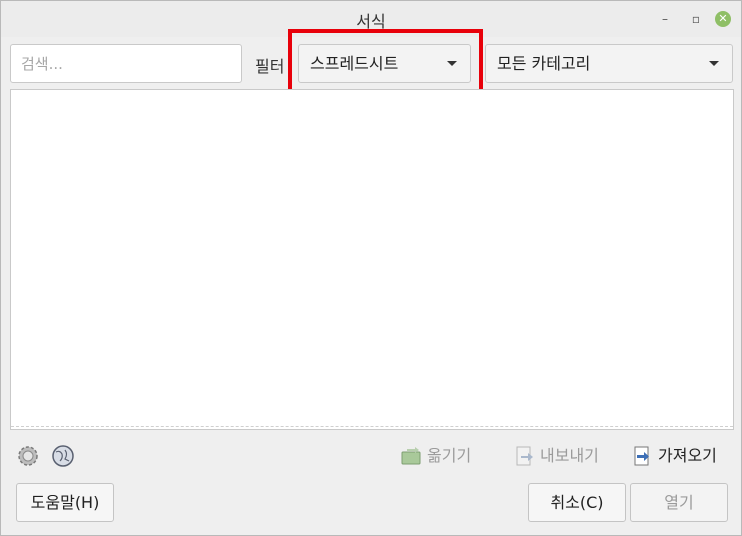 The image size is (742, 536). What do you see at coordinates (270, 66) in the screenshot?
I see `filter-label: 필터` at bounding box center [270, 66].